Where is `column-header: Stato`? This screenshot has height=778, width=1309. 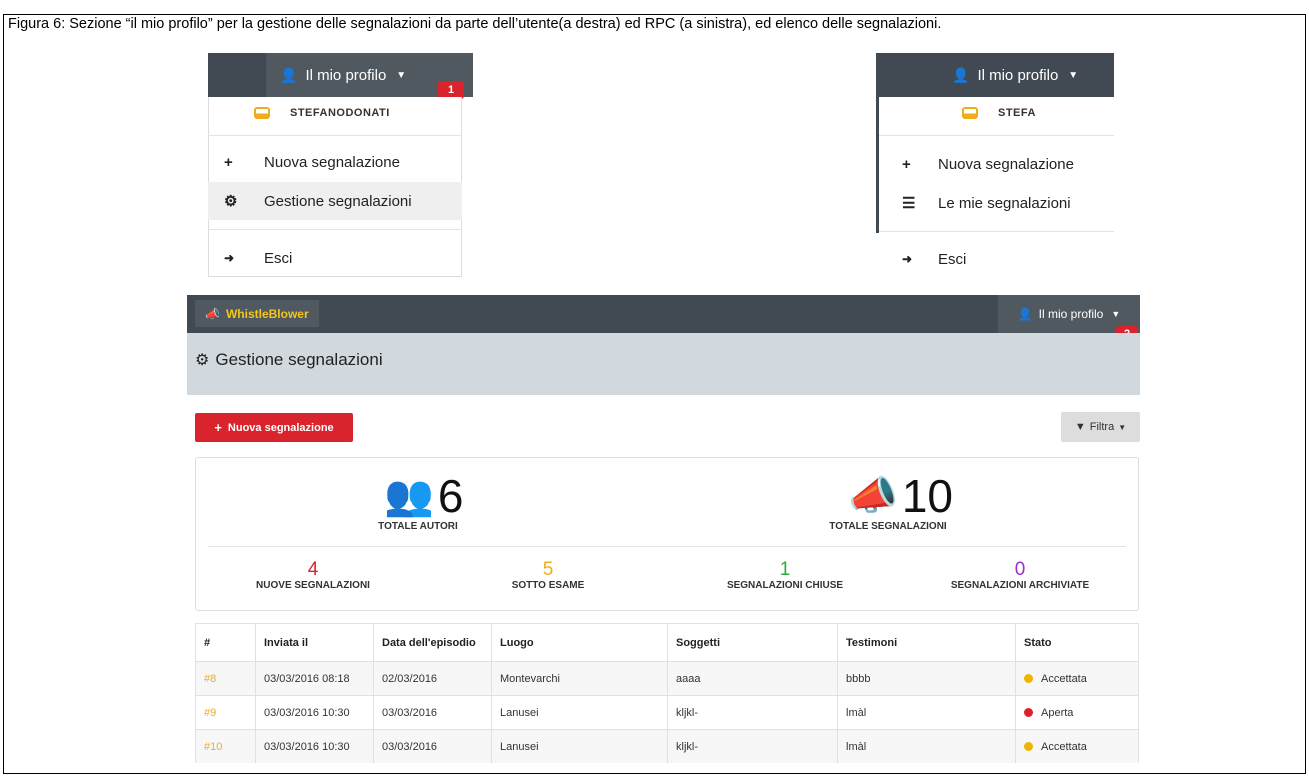 column-header: Stato is located at coordinates (1077, 642).